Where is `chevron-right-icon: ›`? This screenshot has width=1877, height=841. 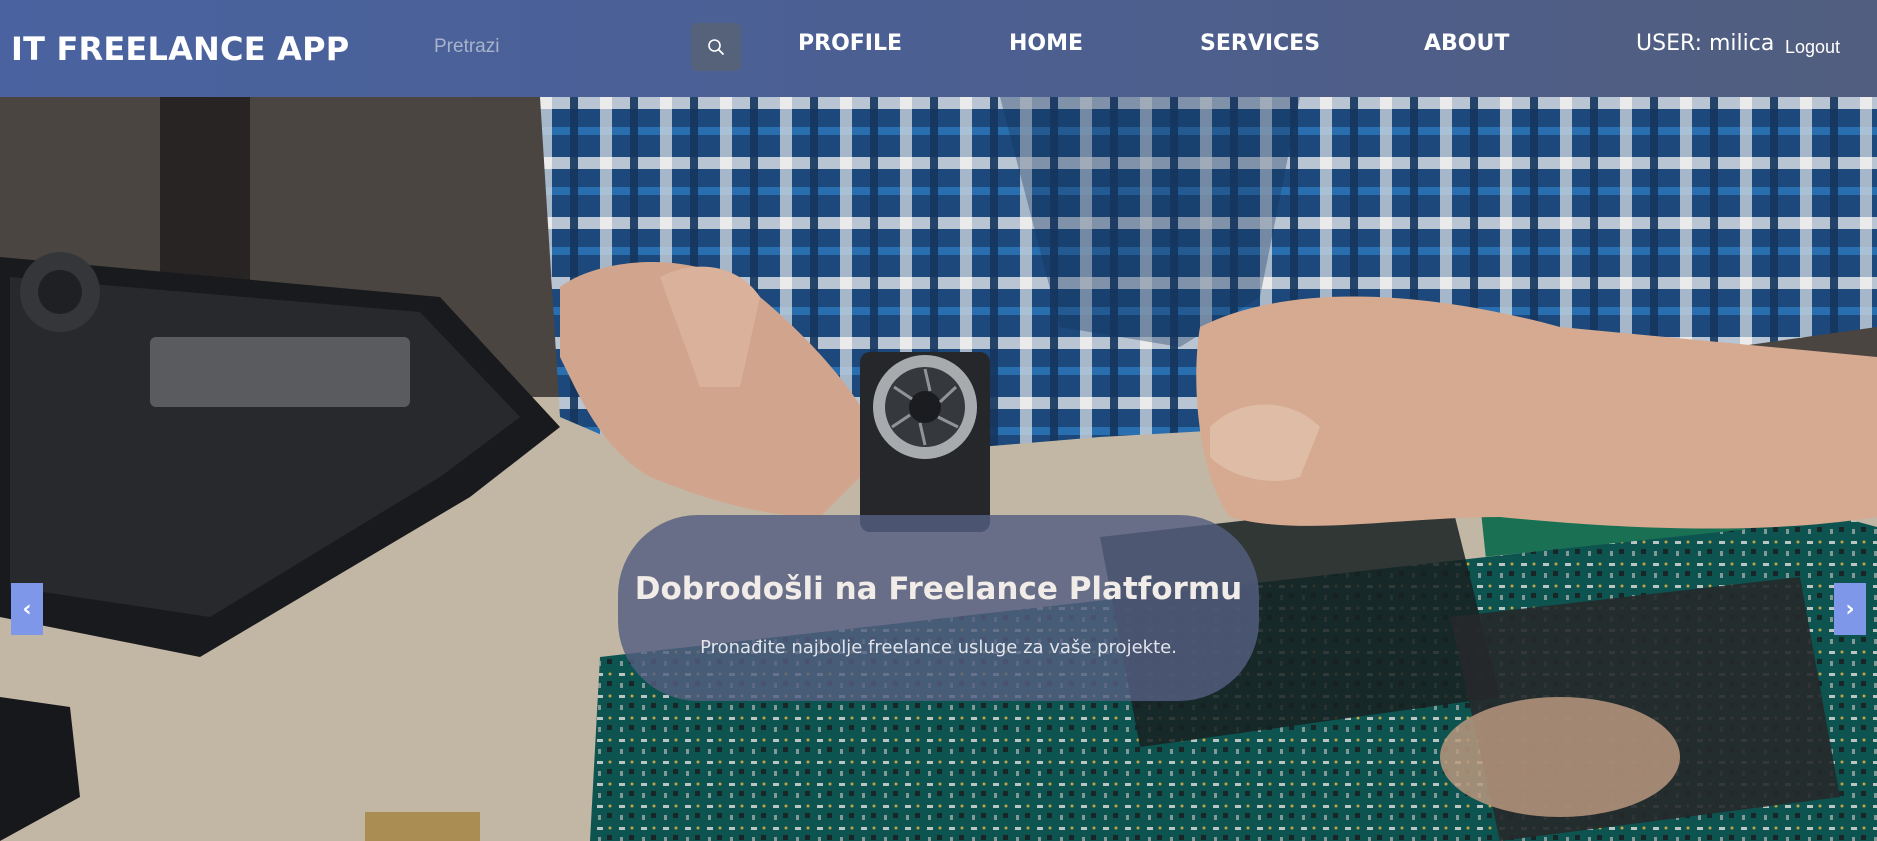
chevron-right-icon: › is located at coordinates (1850, 609).